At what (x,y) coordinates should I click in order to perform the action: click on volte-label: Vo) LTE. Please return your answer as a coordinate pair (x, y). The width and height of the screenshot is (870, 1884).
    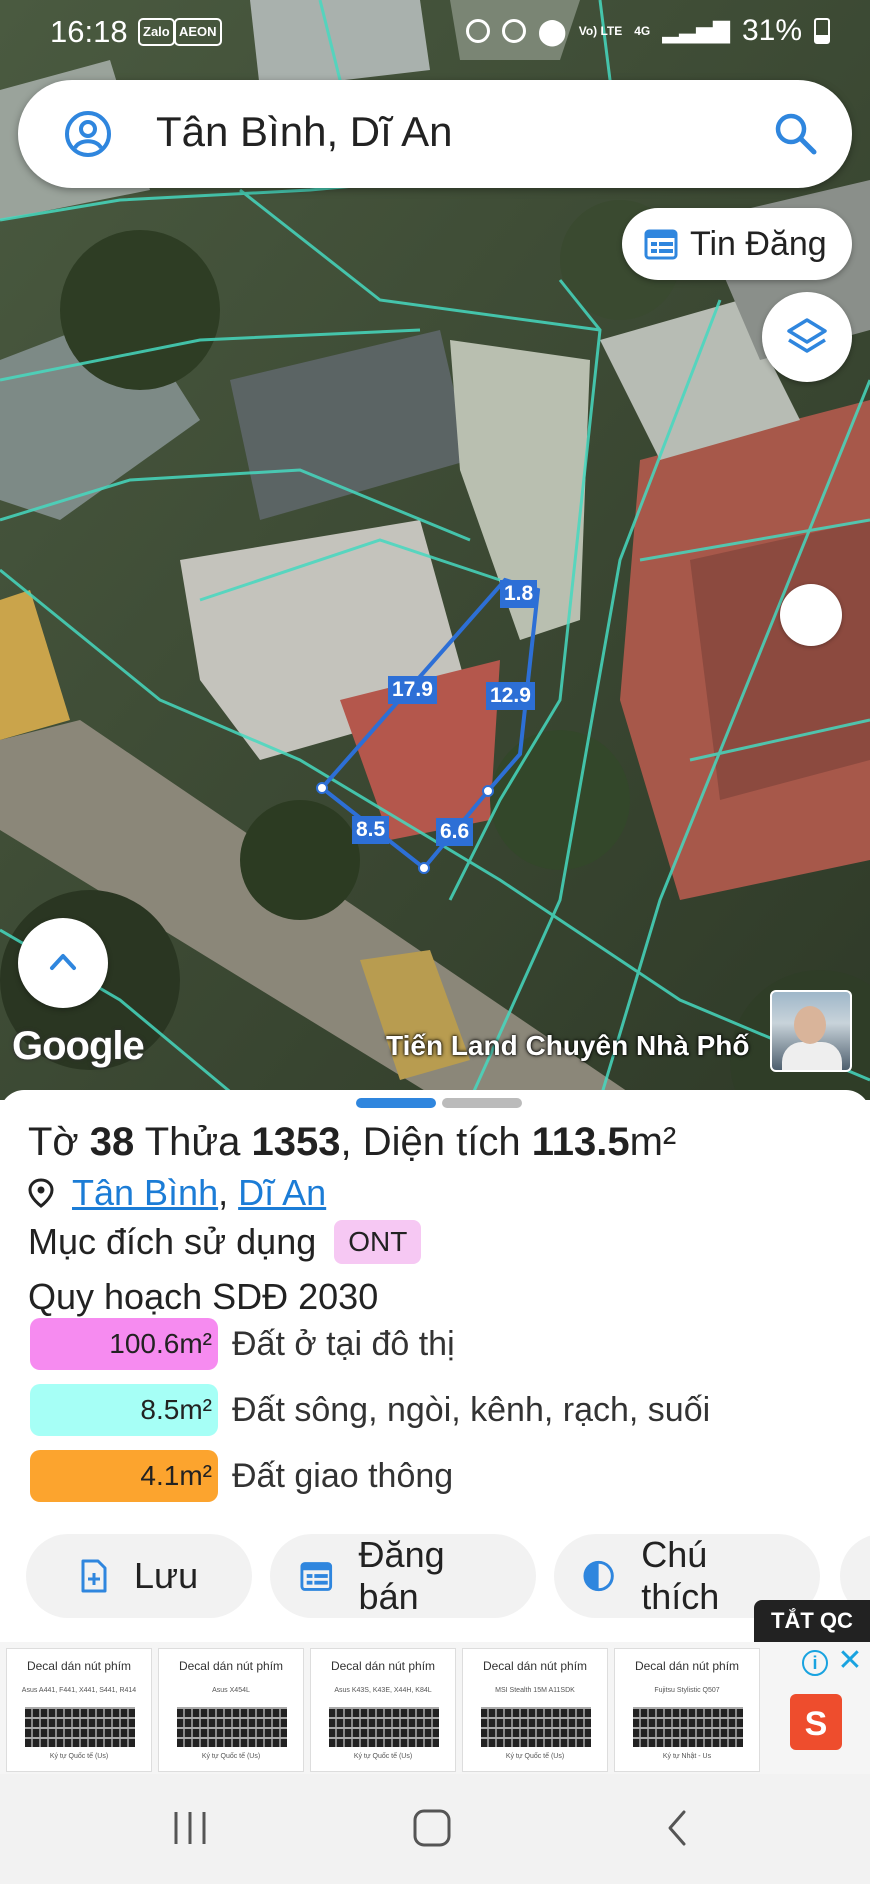
    Looking at the image, I should click on (600, 30).